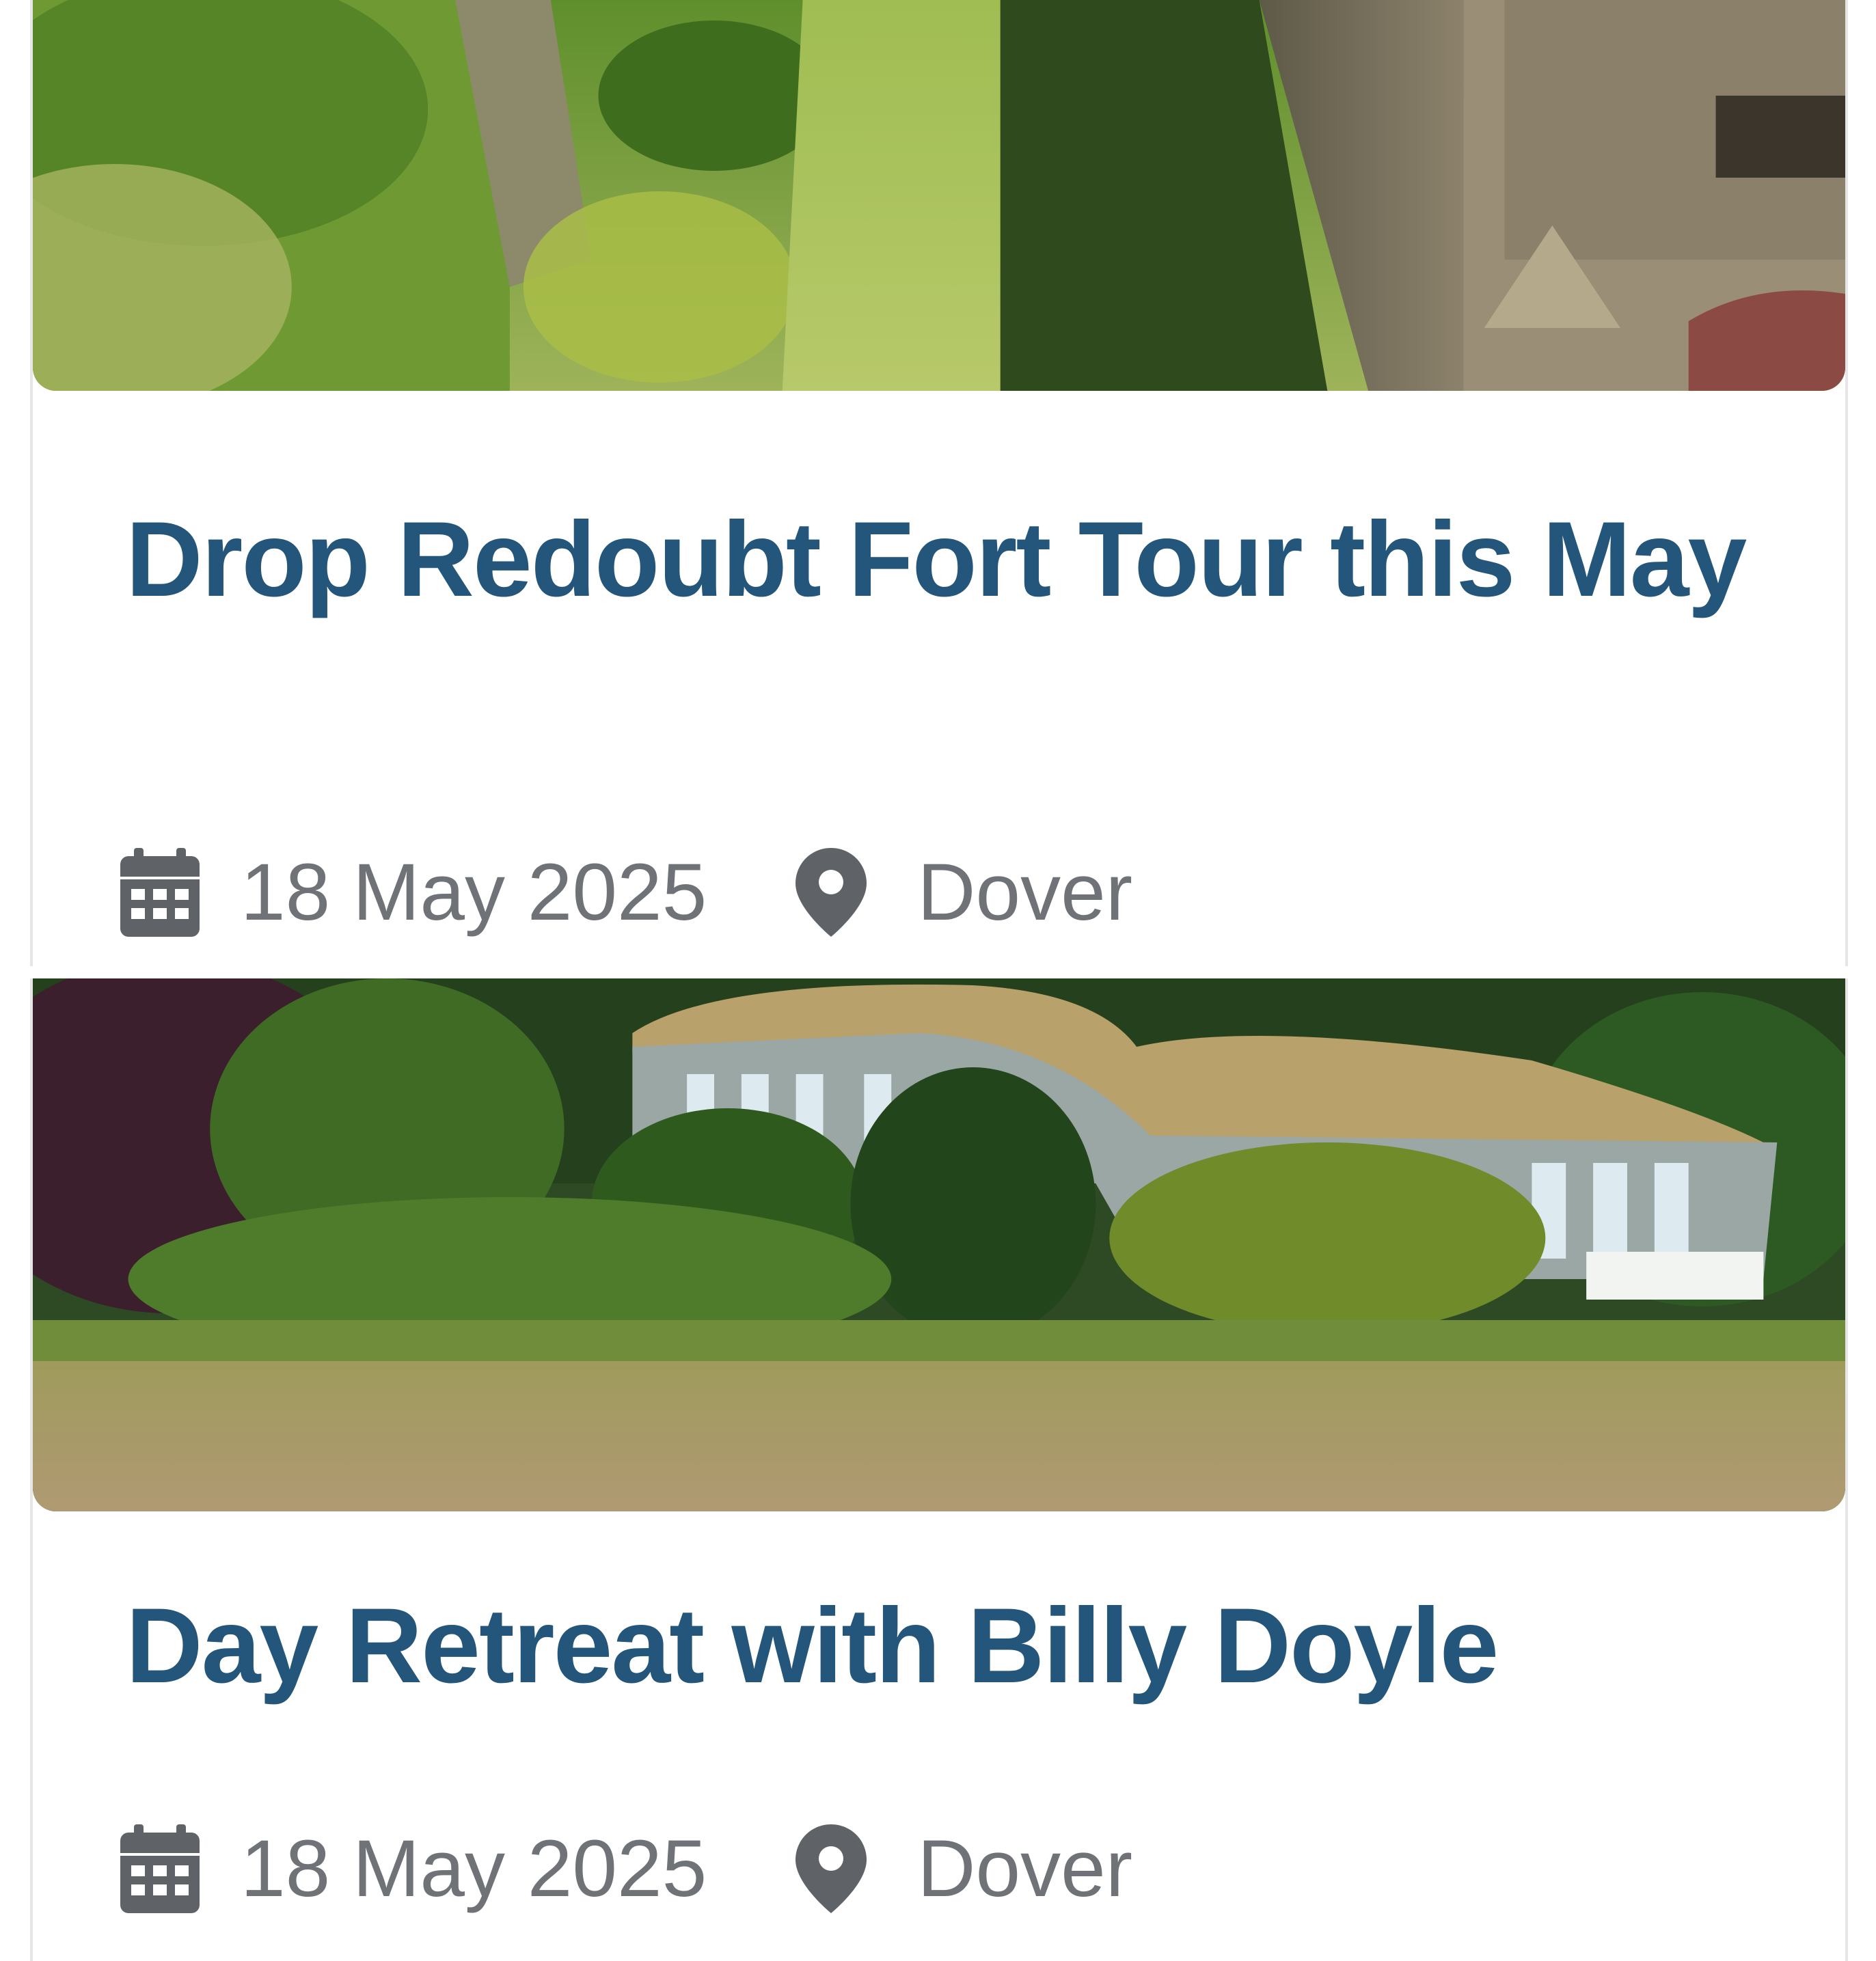 This screenshot has width=1876, height=1961. Describe the element at coordinates (944, 559) in the screenshot. I see `event-title: Drop Redoubt Fort Tour this May` at that location.